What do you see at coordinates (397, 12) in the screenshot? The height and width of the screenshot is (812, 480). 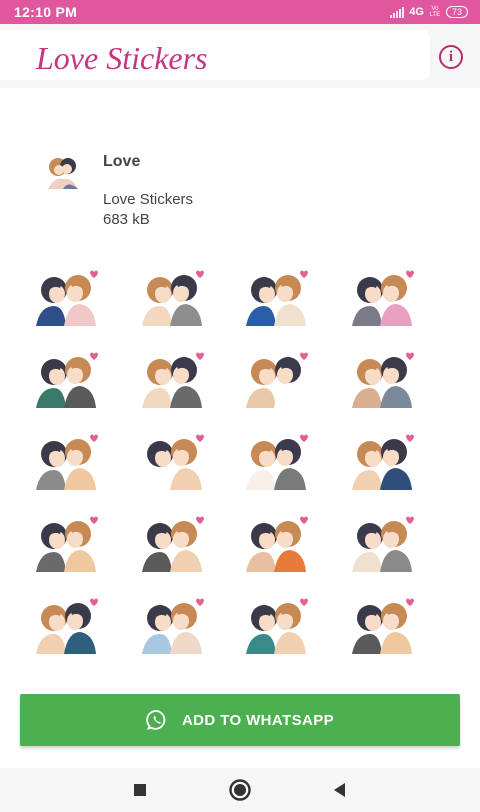 I see `signal-icon` at bounding box center [397, 12].